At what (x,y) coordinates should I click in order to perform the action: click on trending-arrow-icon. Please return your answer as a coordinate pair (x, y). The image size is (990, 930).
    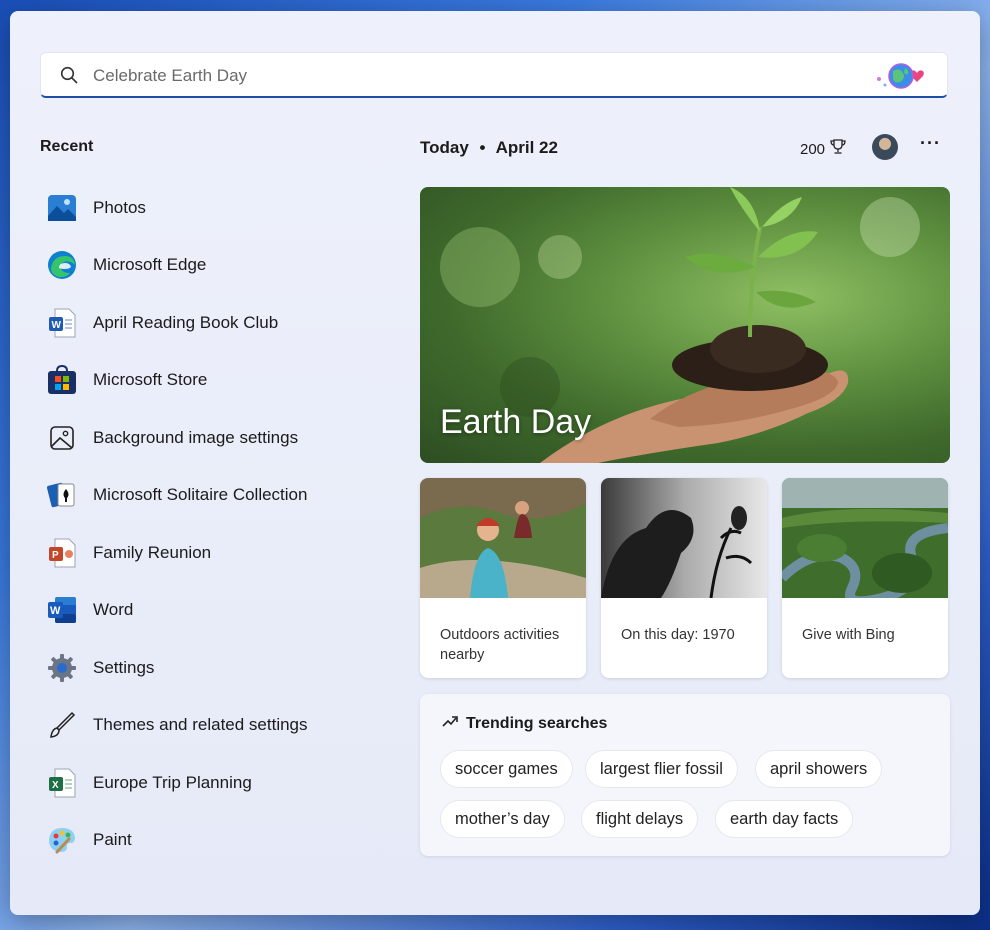
    Looking at the image, I should click on (450, 723).